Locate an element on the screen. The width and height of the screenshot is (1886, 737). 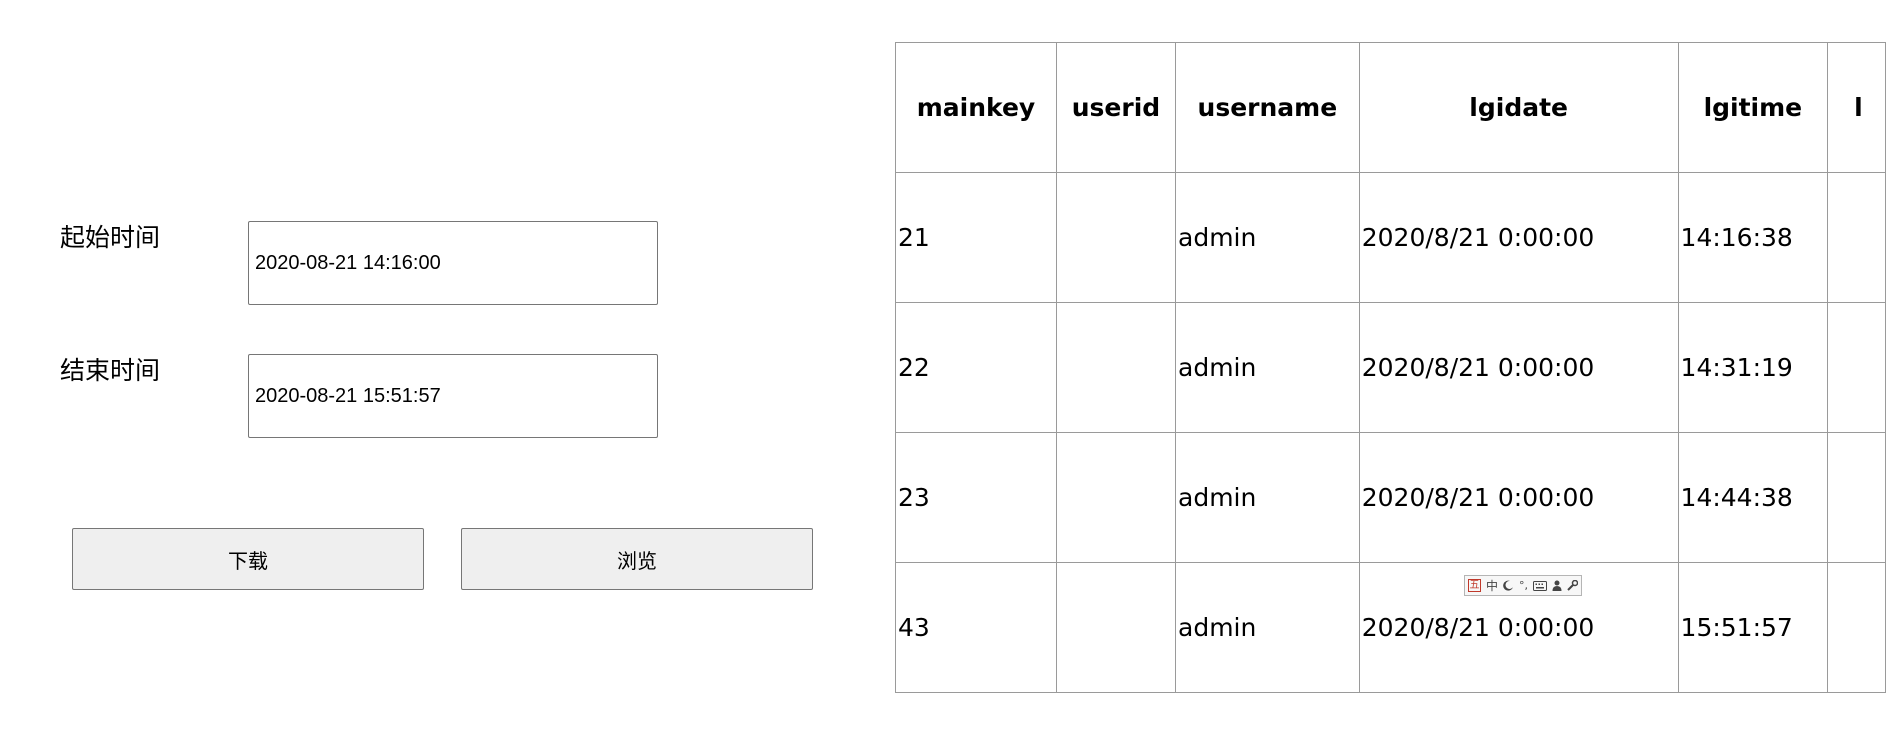
cell-mainkey: 21 is located at coordinates (976, 237).